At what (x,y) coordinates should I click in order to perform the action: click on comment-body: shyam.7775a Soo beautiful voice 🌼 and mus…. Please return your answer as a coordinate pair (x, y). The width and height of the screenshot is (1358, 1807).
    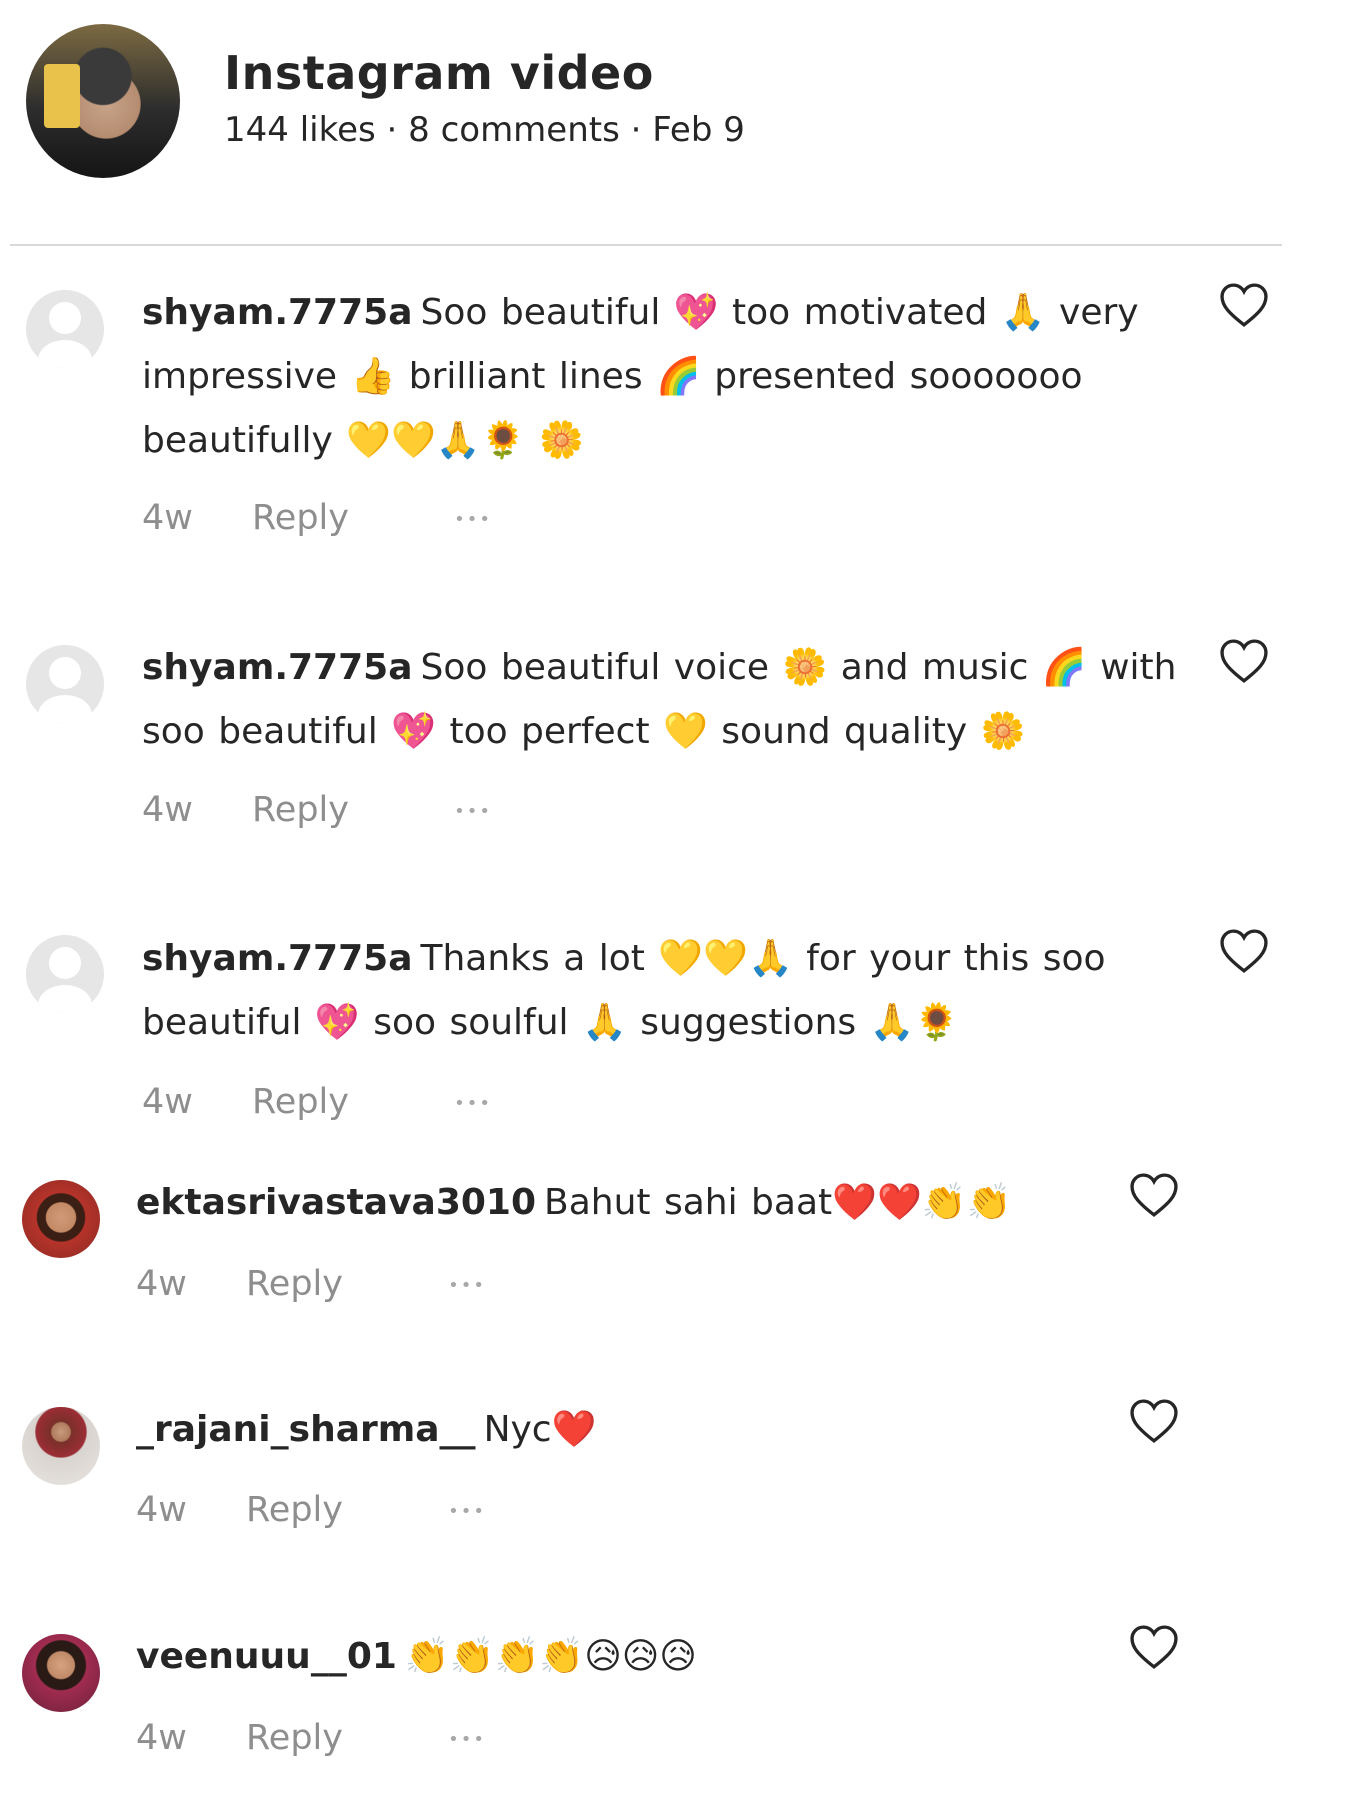
    Looking at the image, I should click on (687, 700).